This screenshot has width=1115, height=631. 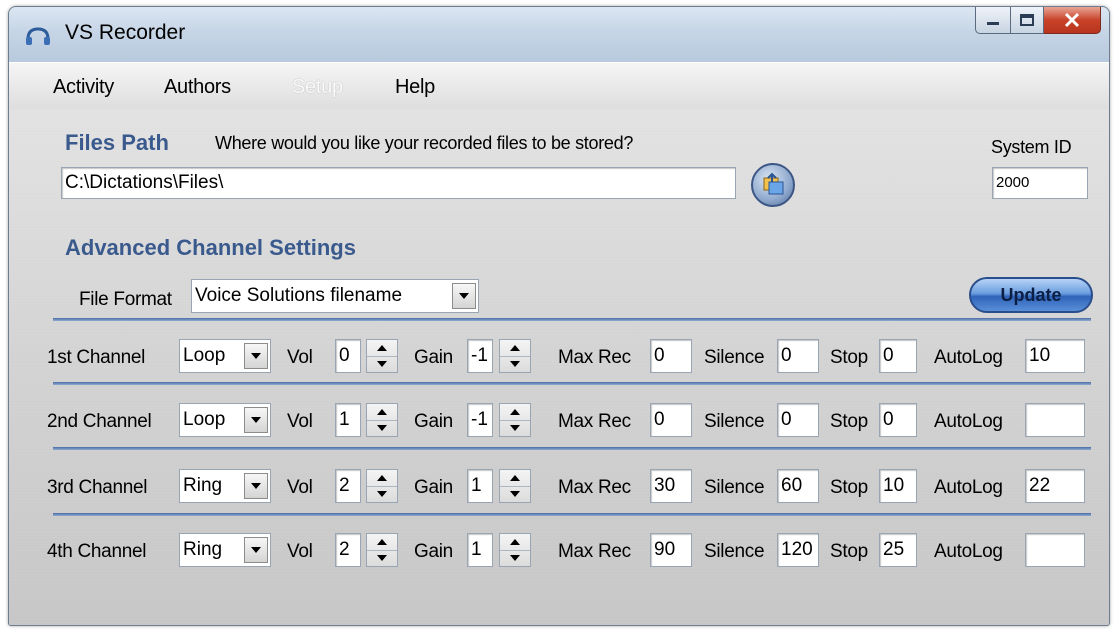 What do you see at coordinates (671, 486) in the screenshot?
I see `channel-3-max-rec-input: 30` at bounding box center [671, 486].